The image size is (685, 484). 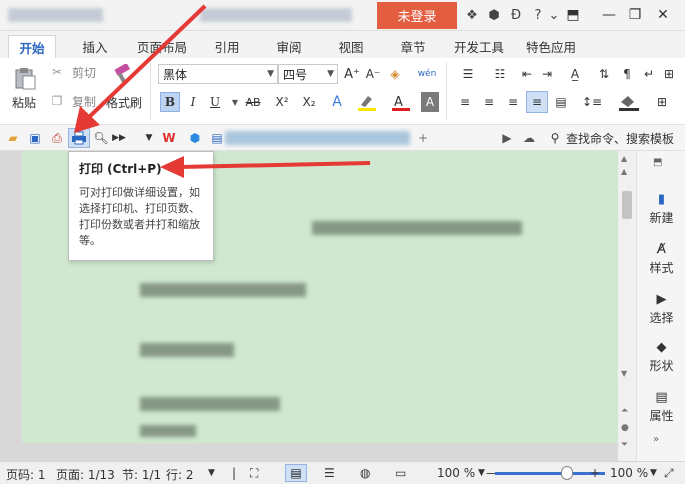 I want to click on zoom-slider-knob, so click(x=567, y=473).